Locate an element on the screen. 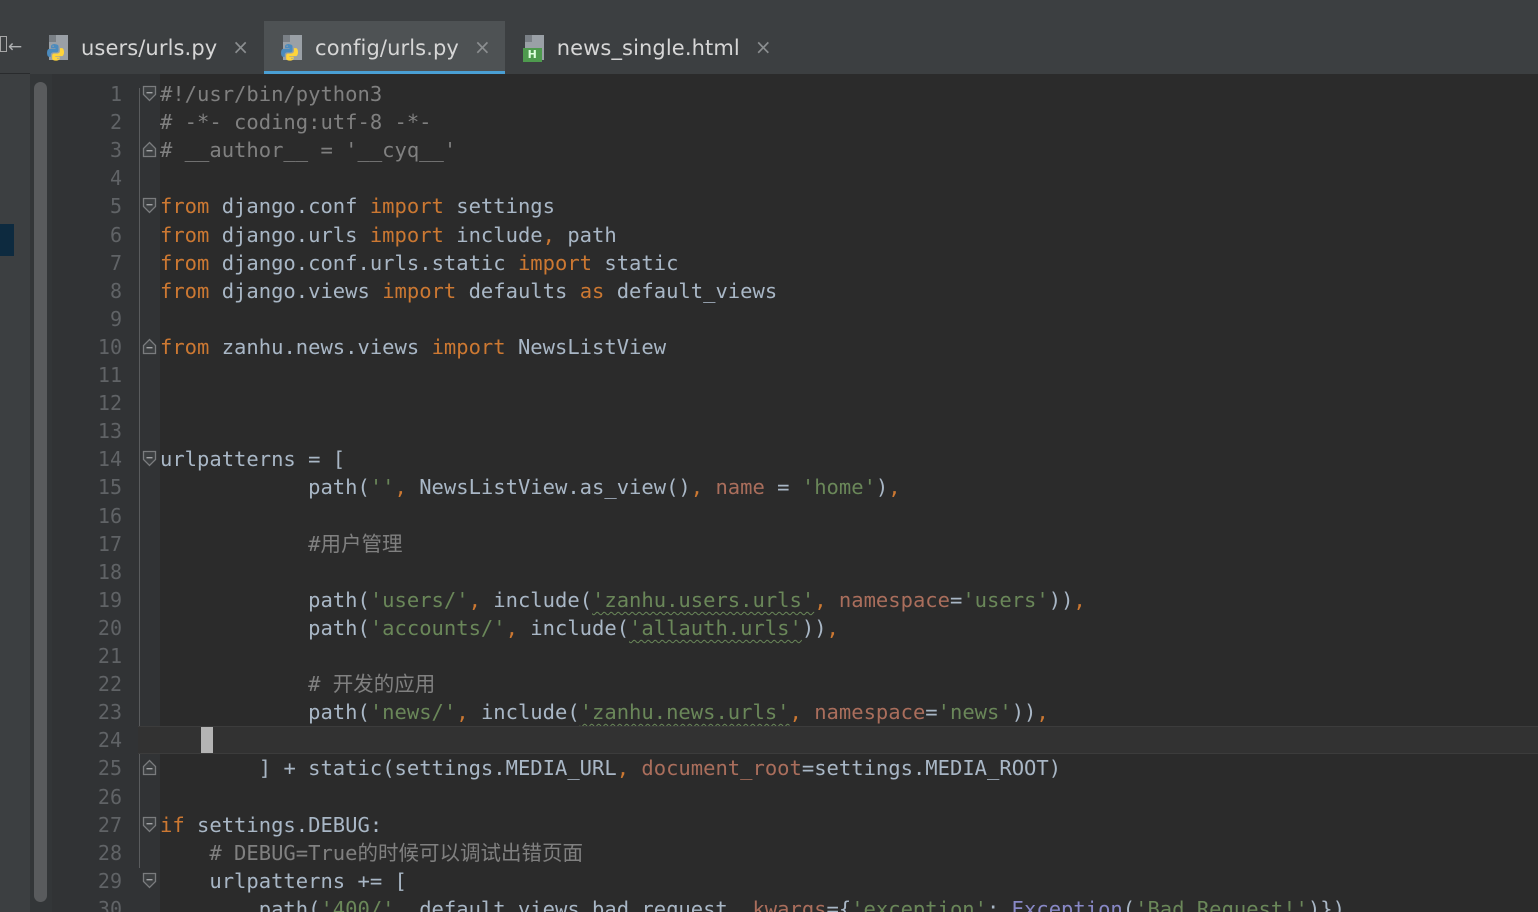  html-file-icon: H is located at coordinates (535, 48).